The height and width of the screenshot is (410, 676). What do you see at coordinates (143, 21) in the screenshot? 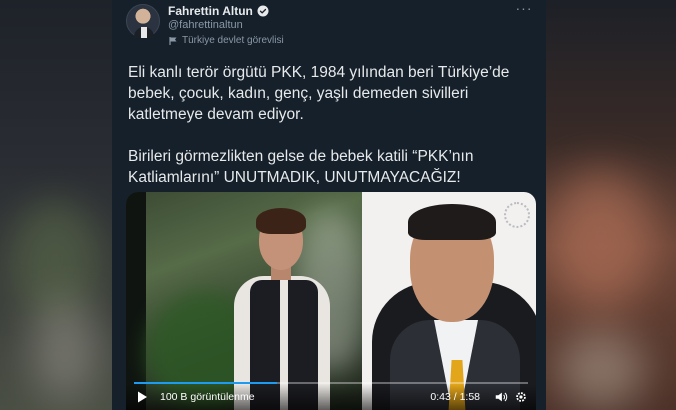
I see `avatar` at bounding box center [143, 21].